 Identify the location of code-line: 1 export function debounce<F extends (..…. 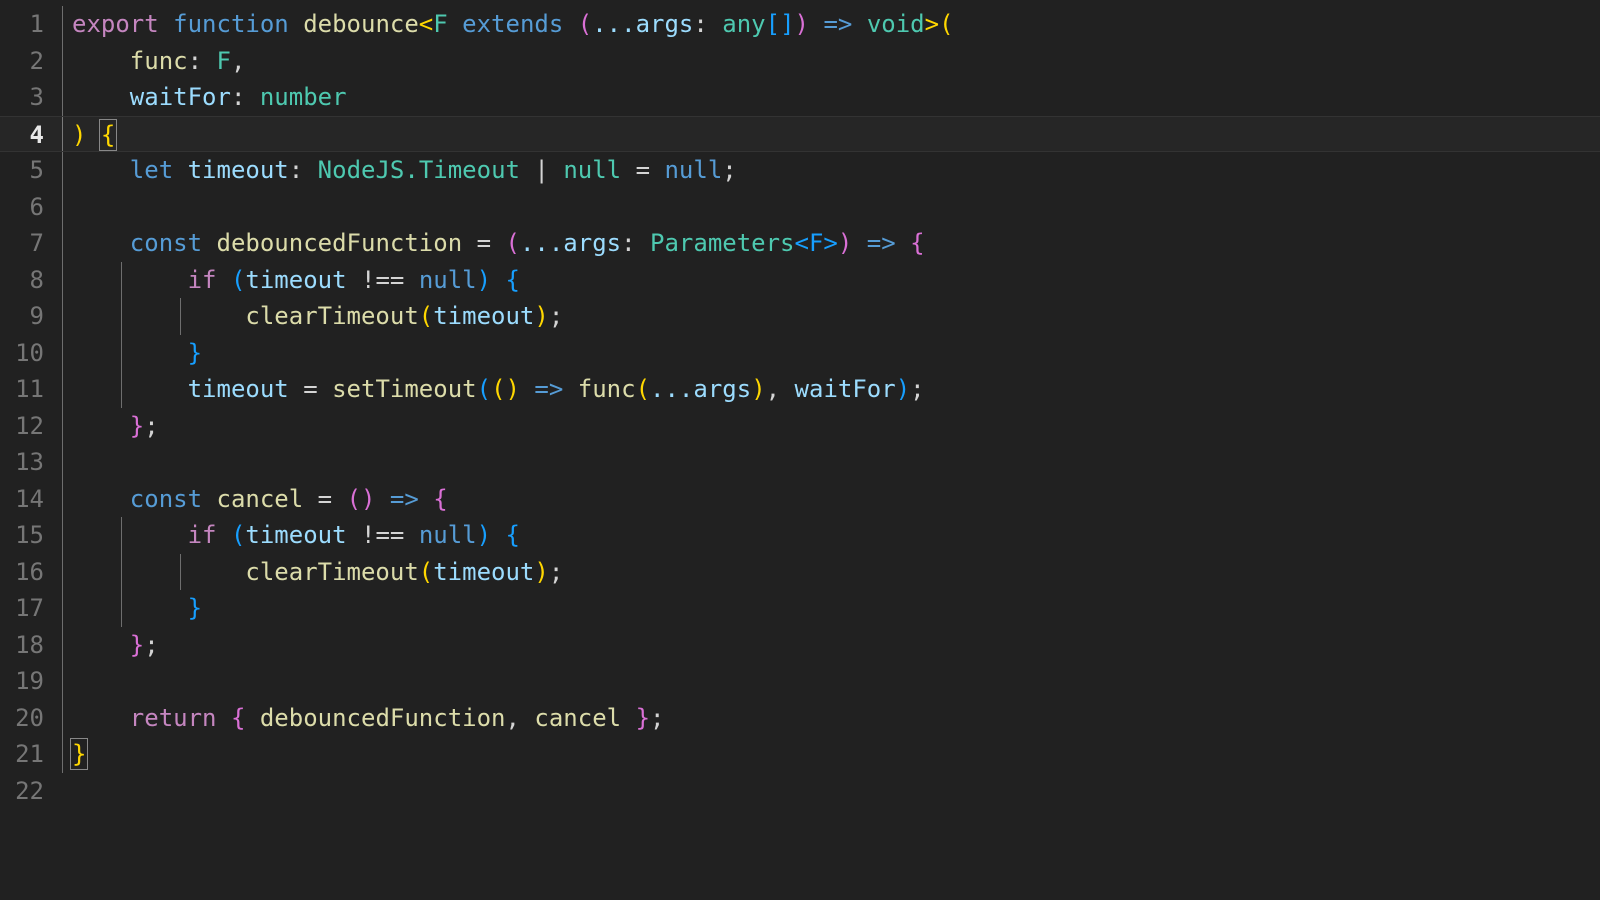
(800, 24).